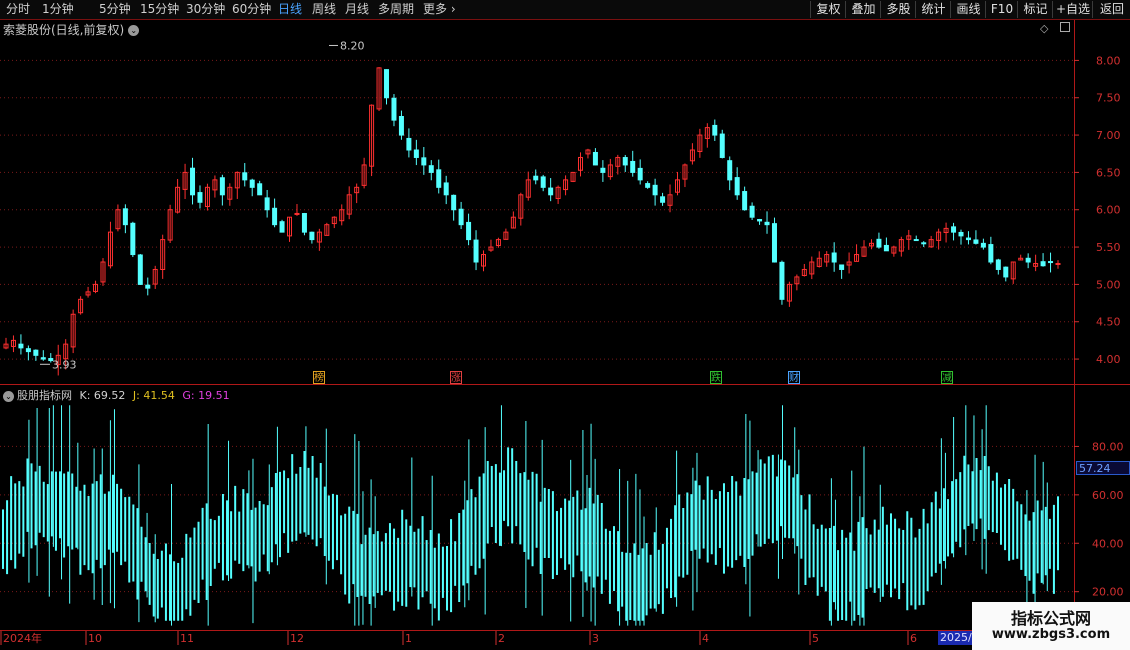  I want to click on price-axis-label: 7.50, so click(1108, 98).